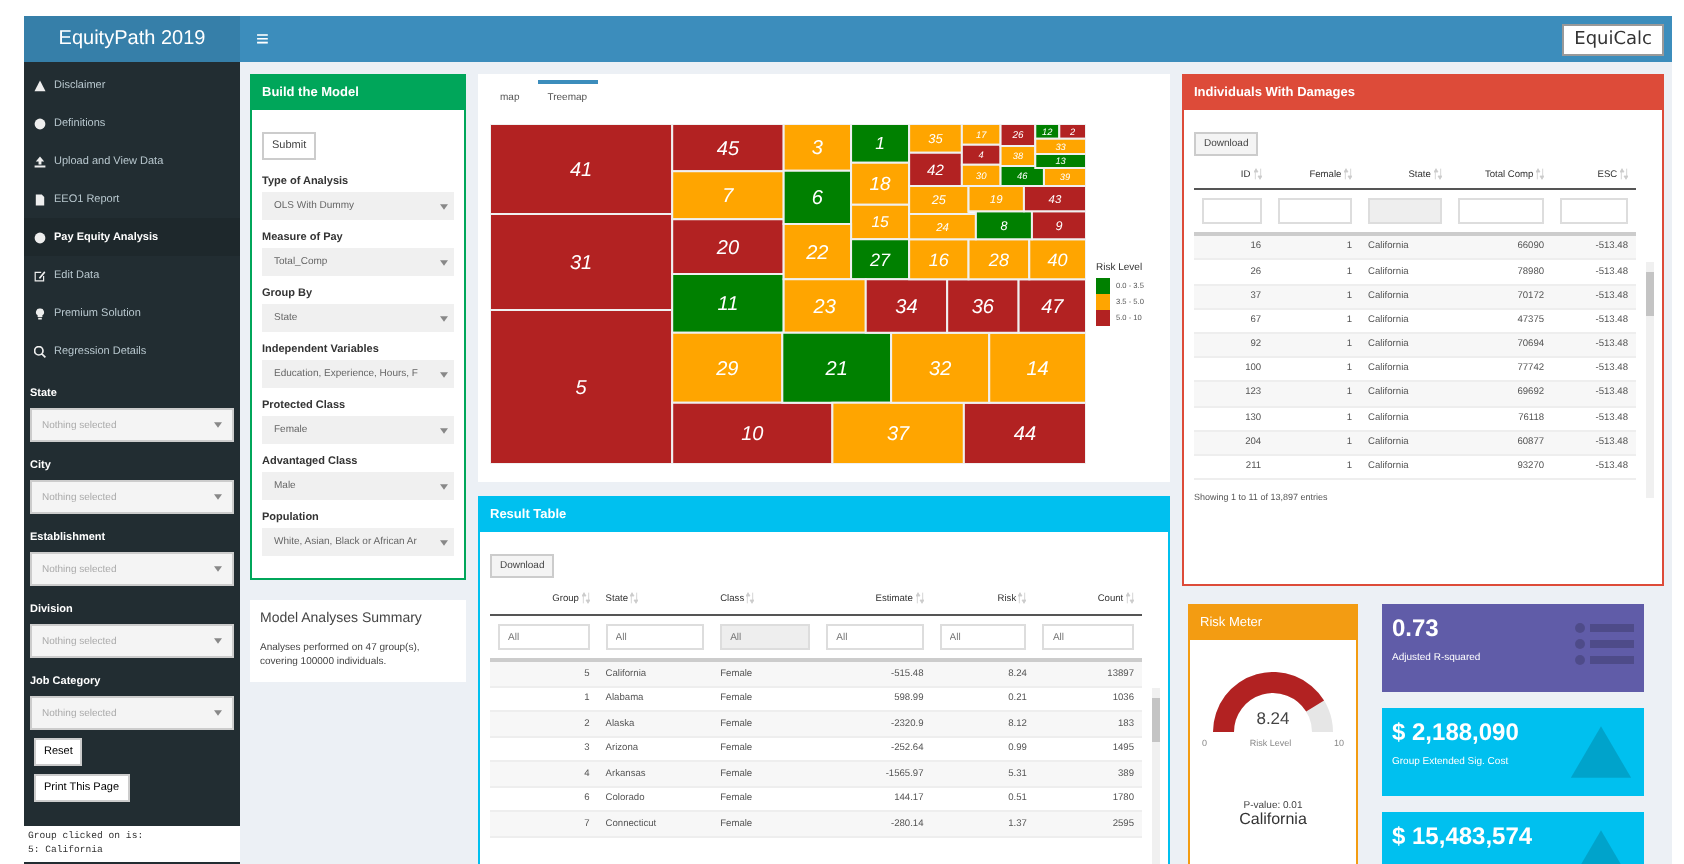 The height and width of the screenshot is (864, 1684). What do you see at coordinates (40, 161) in the screenshot?
I see `upload-icon` at bounding box center [40, 161].